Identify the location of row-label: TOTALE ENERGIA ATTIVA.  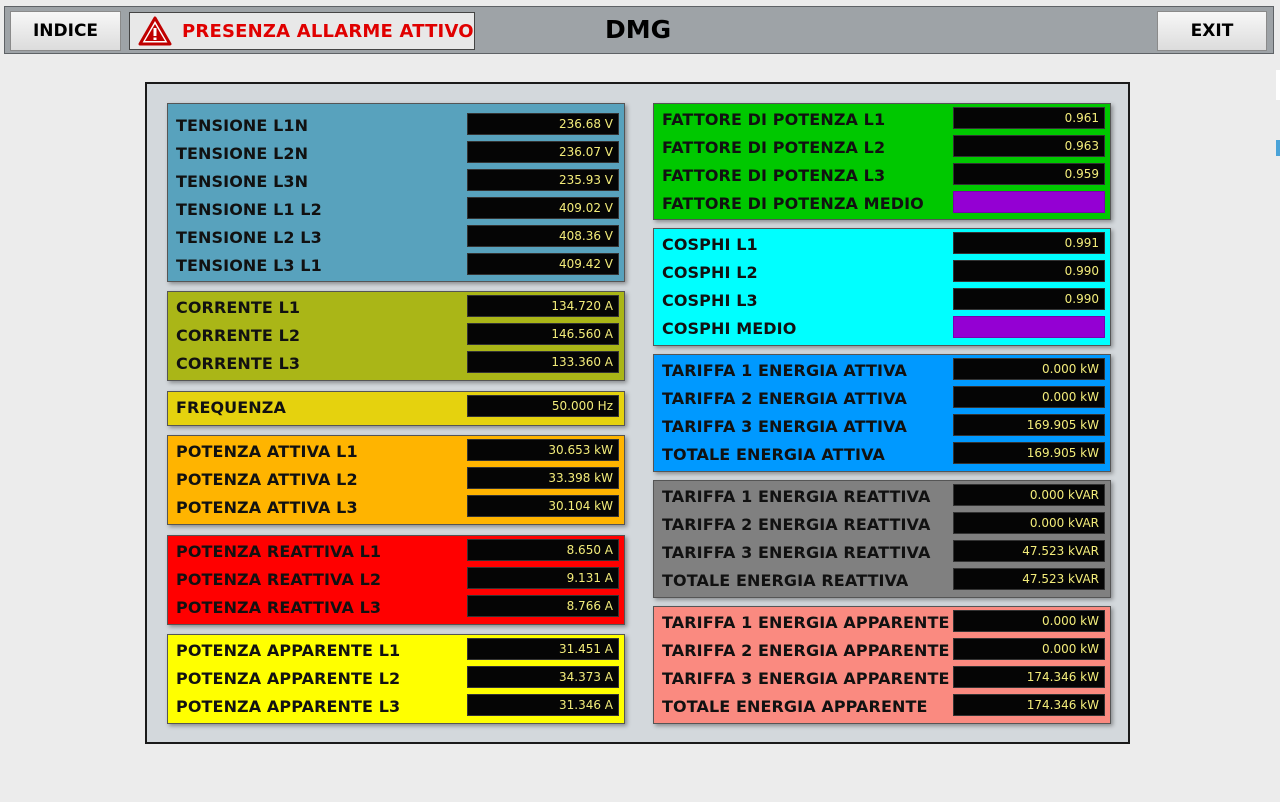
(773, 454).